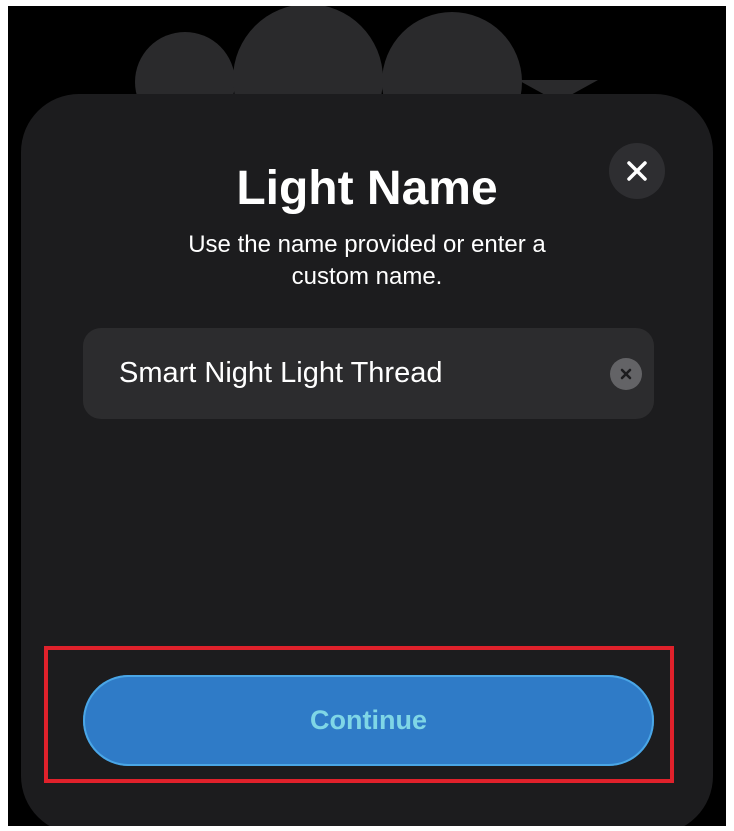 Image resolution: width=734 pixels, height=831 pixels. I want to click on dialog-title: Light Name, so click(367, 188).